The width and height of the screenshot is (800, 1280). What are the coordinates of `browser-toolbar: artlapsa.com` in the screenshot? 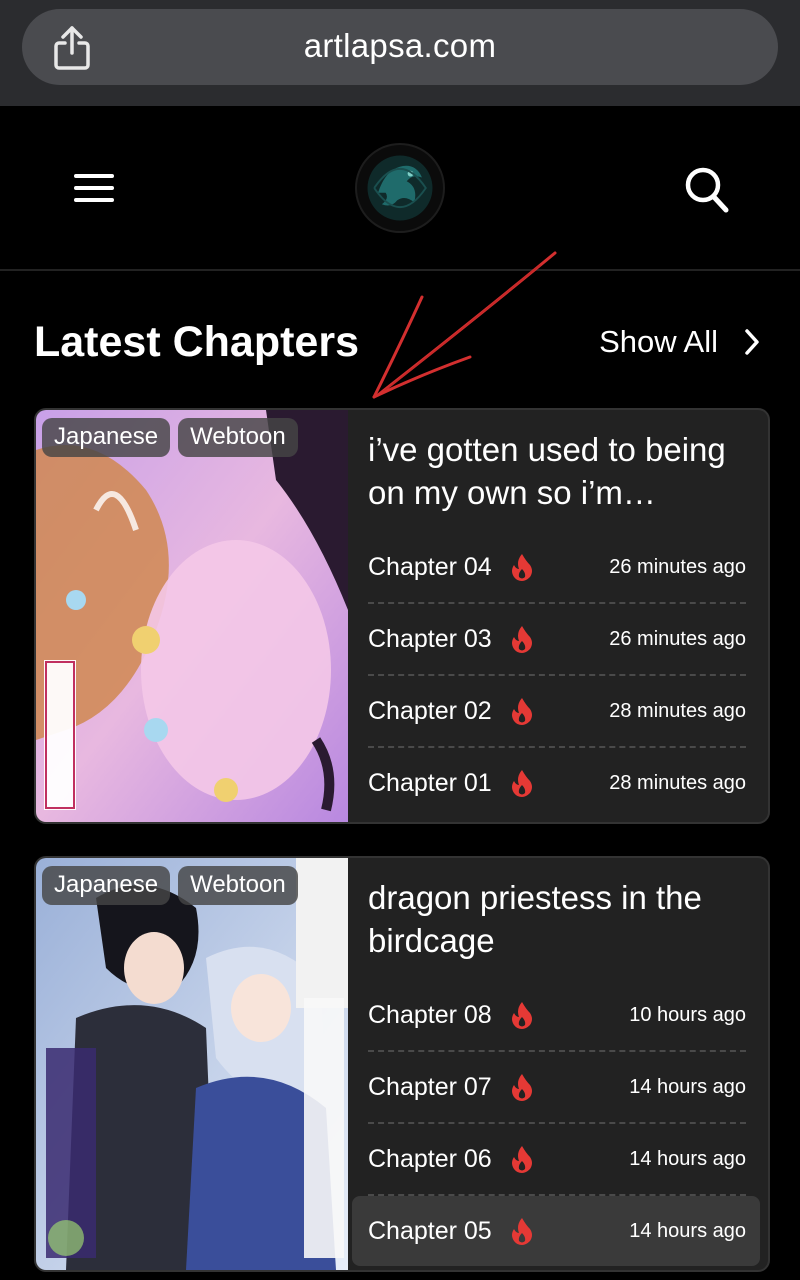 It's located at (400, 53).